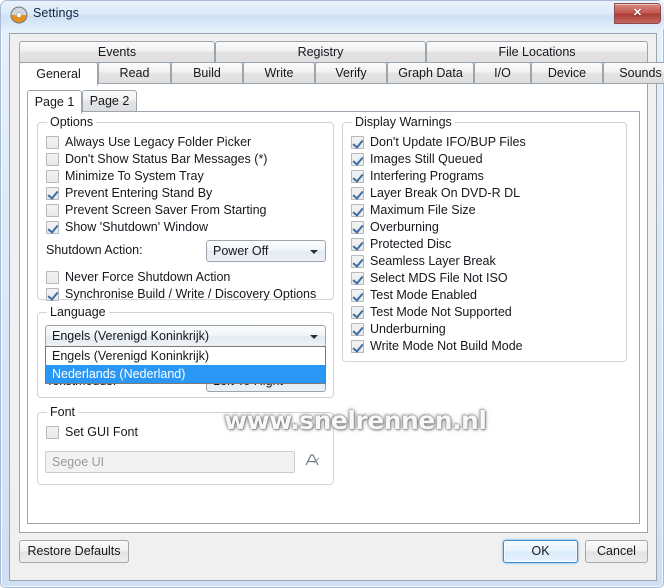 The height and width of the screenshot is (588, 664). I want to click on checkbox-label: Underburning, so click(408, 329).